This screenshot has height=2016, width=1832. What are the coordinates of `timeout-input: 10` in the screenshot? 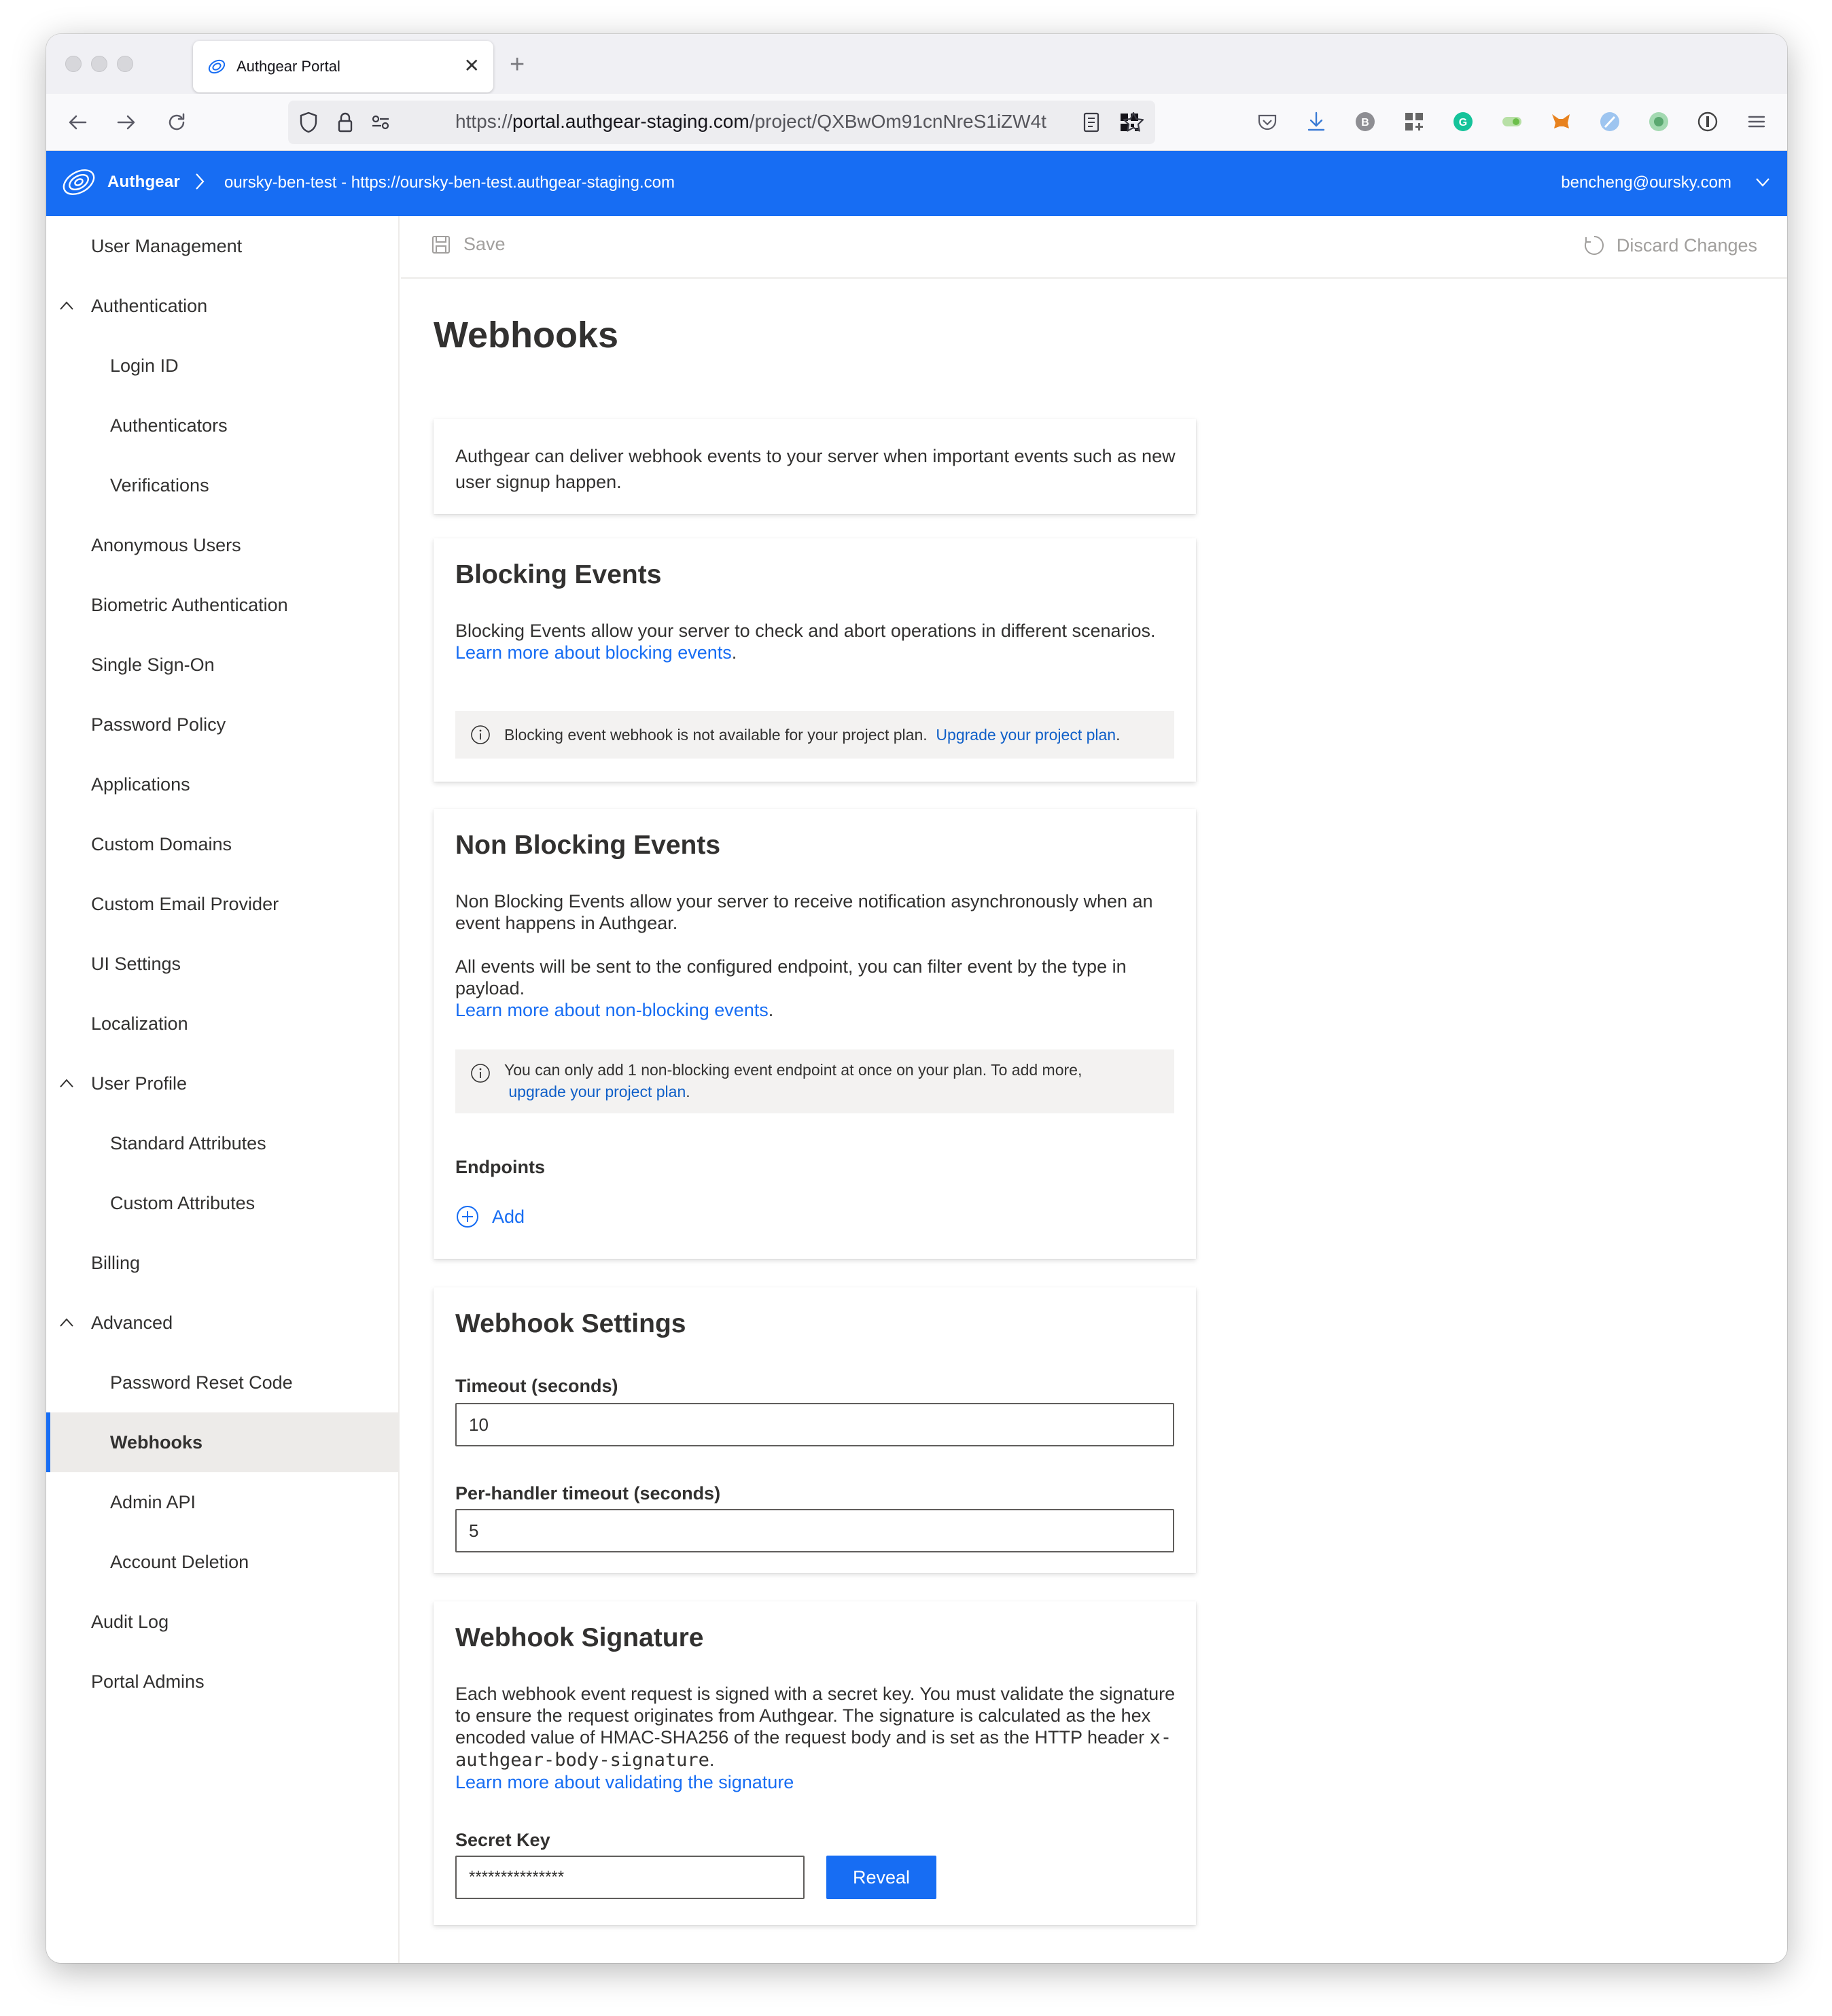 It's located at (815, 1424).